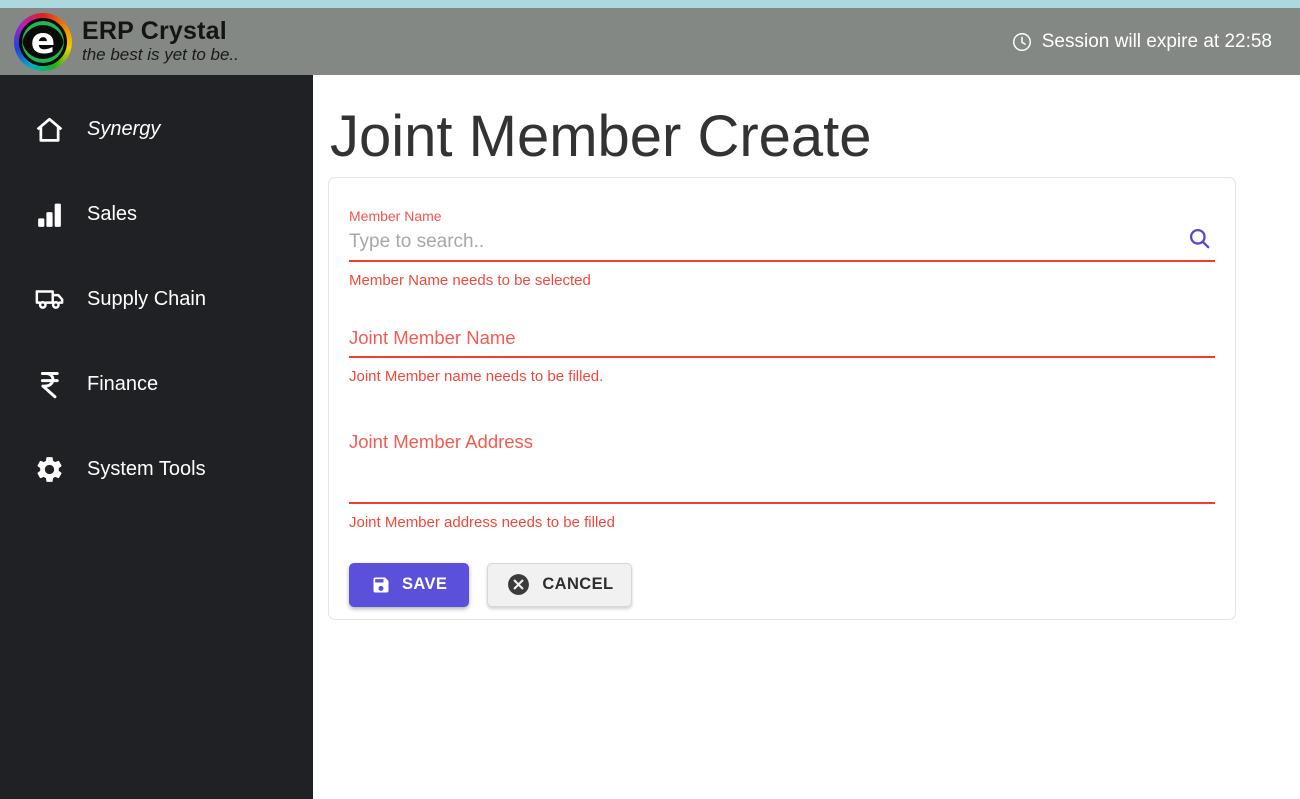 This screenshot has height=799, width=1300. I want to click on brand-block: ERP Crystal the best is yet to be.., so click(160, 40).